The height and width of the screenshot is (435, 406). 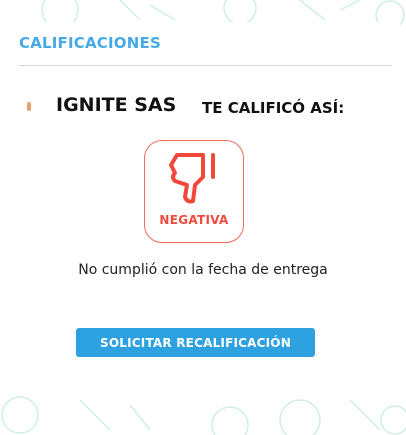 I want to click on rated-text: TE CALIFICÓ ASÍ:, so click(x=273, y=108).